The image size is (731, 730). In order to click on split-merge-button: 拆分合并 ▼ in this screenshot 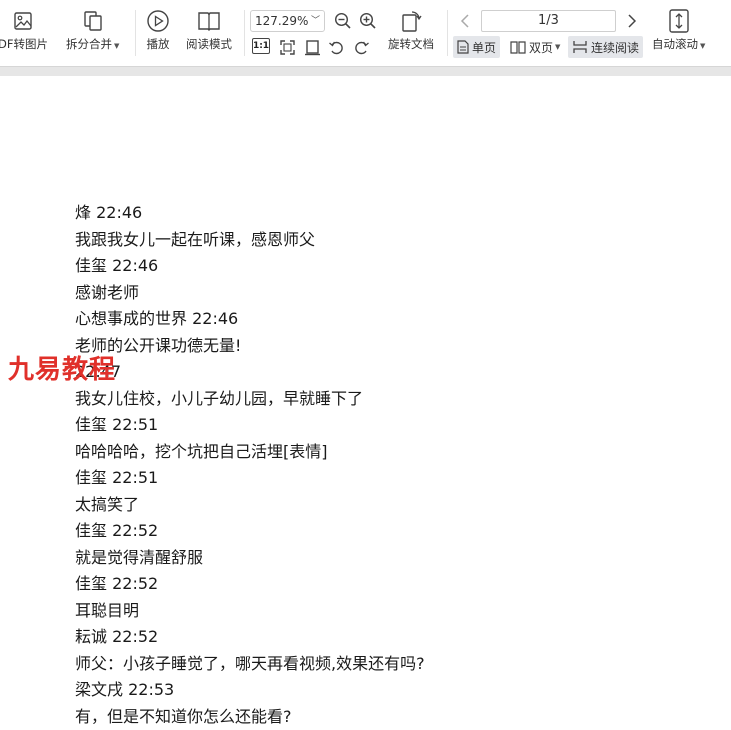, I will do `click(92, 29)`.